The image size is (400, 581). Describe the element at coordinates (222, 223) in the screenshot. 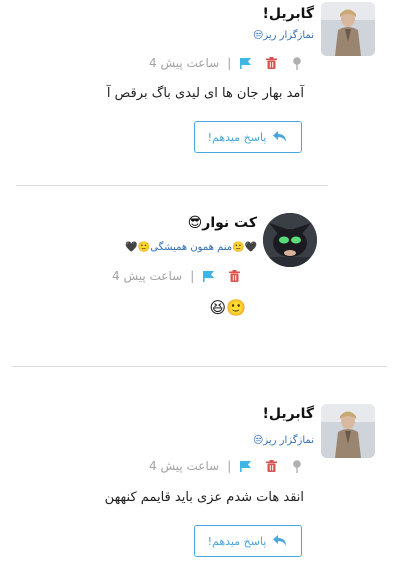

I see `author-name: کت نوار😎` at that location.